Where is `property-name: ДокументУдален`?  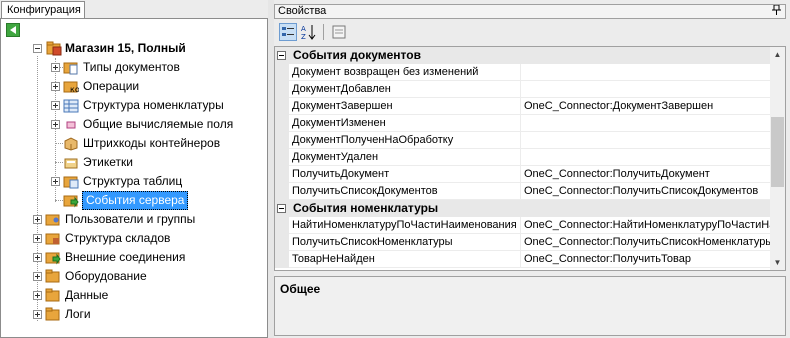 property-name: ДокументУдален is located at coordinates (335, 157).